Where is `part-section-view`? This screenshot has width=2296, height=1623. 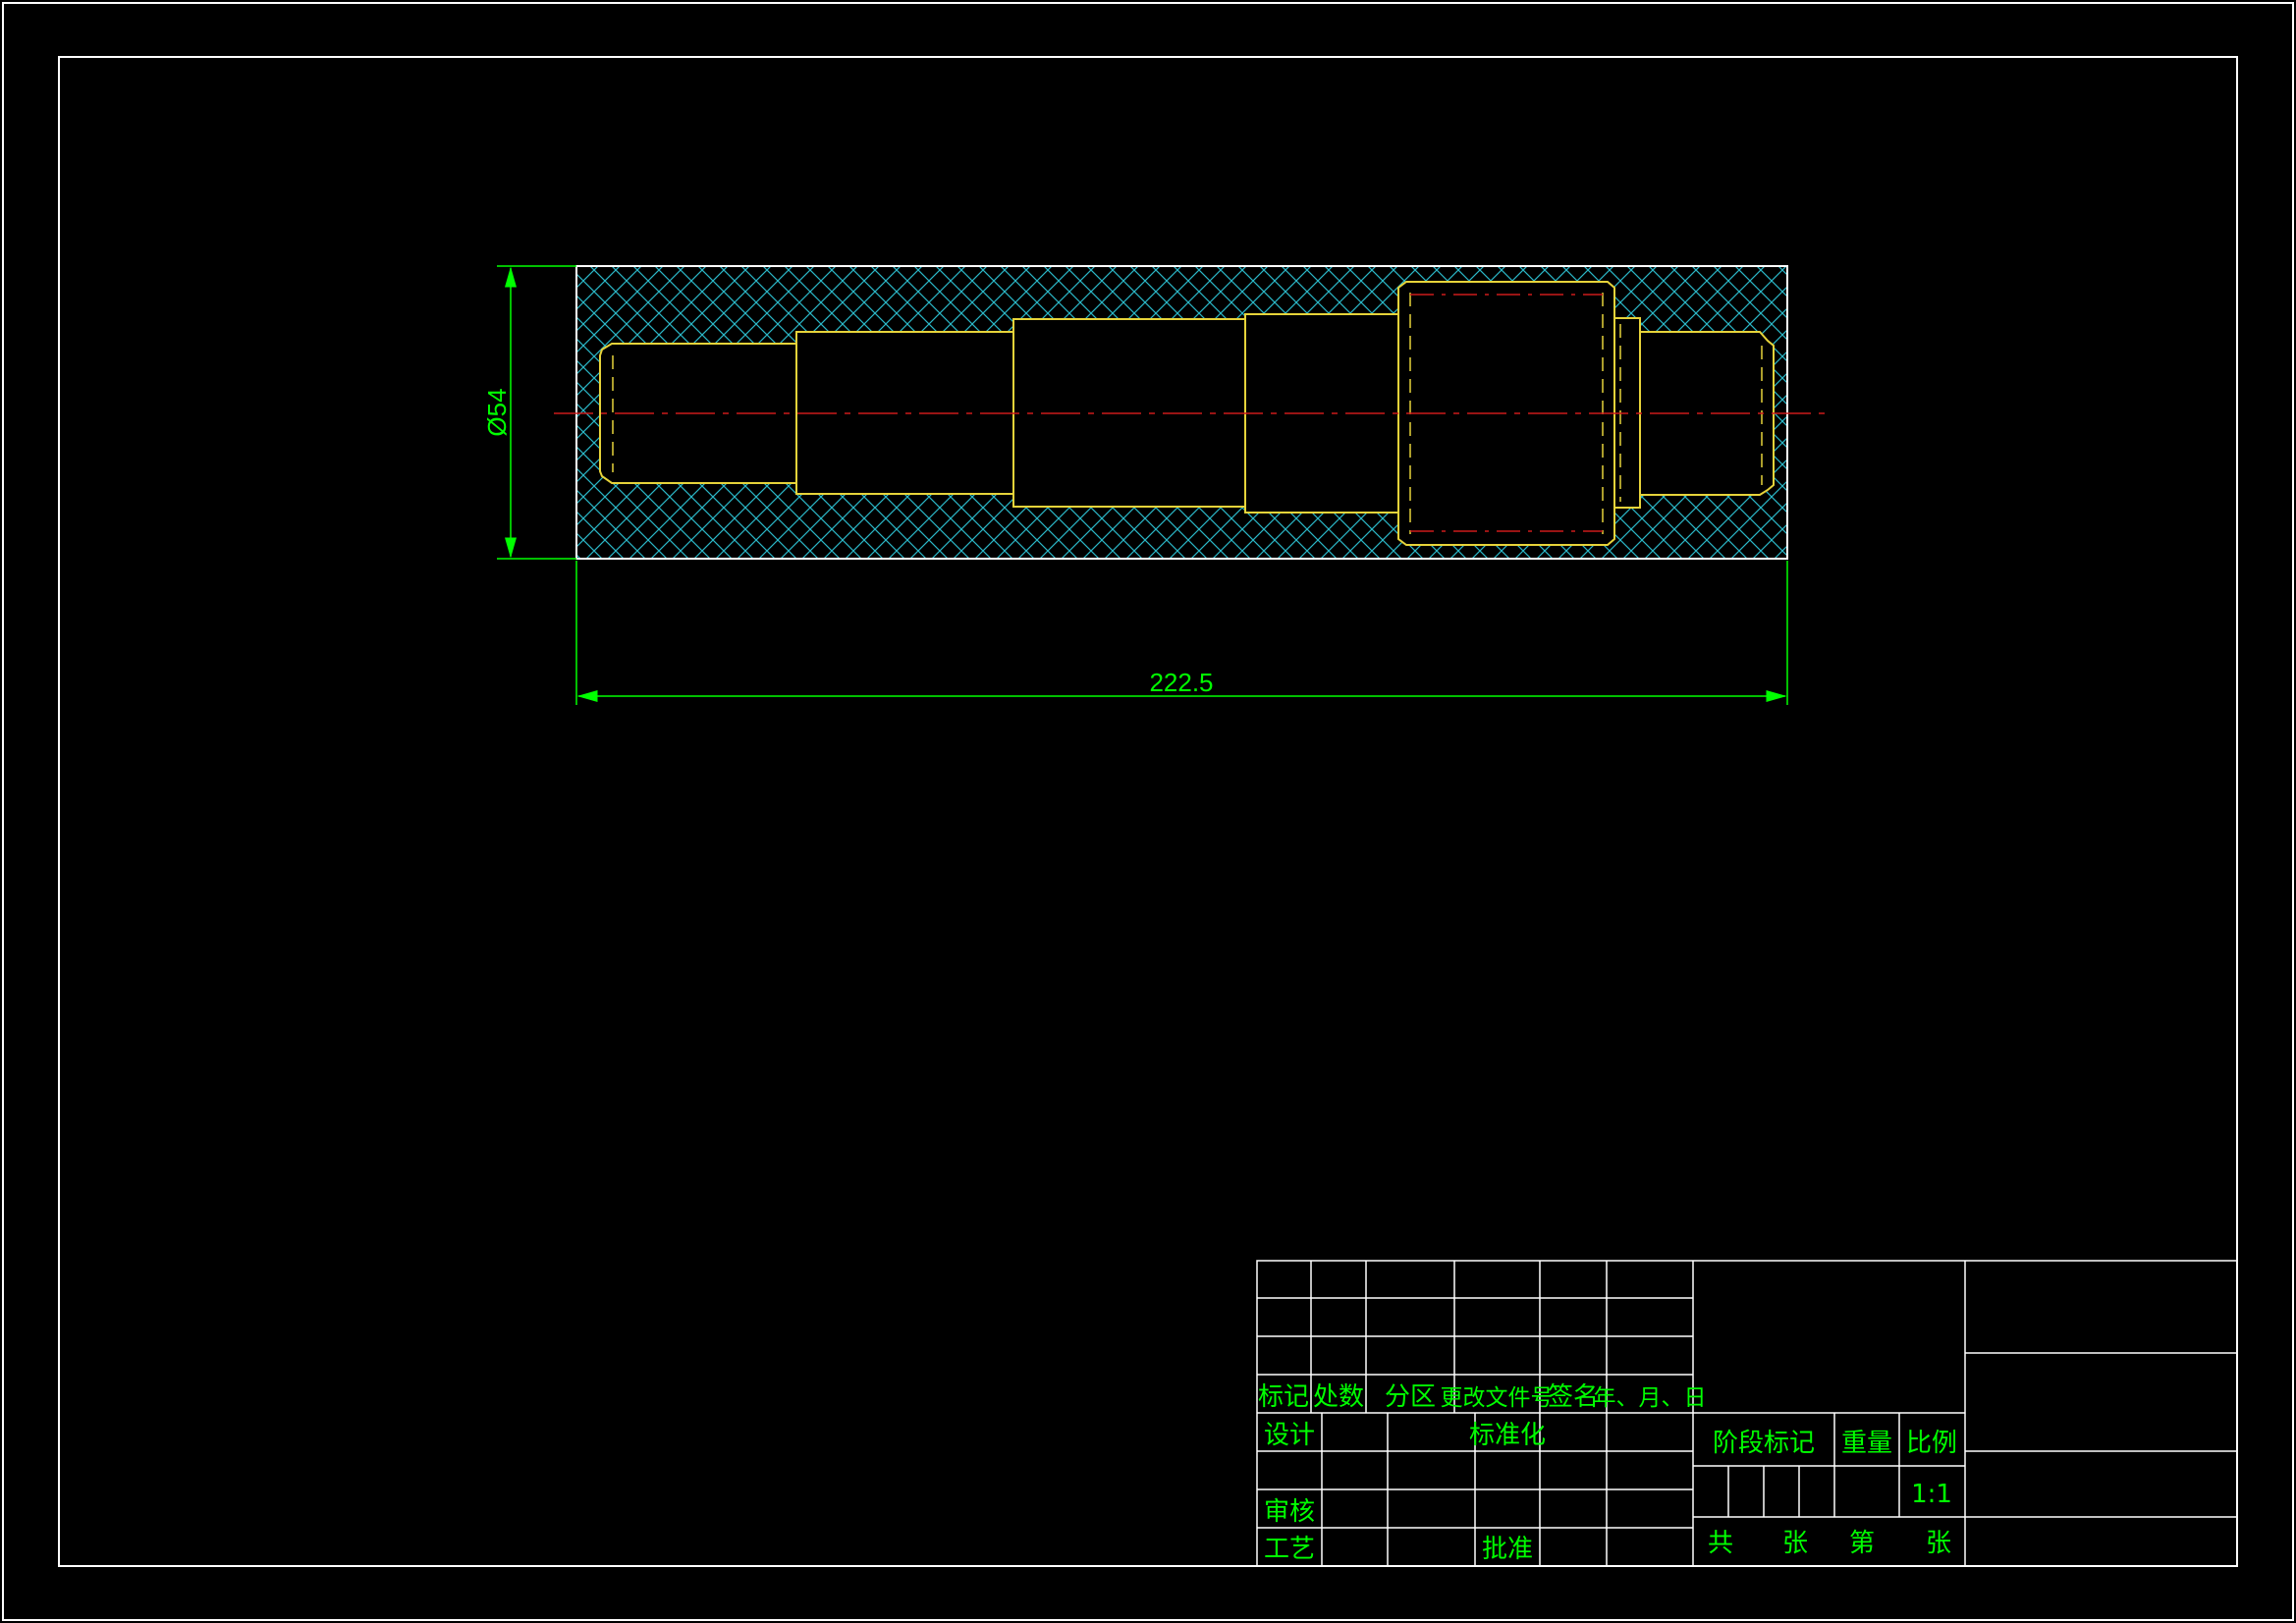 part-section-view is located at coordinates (1190, 413).